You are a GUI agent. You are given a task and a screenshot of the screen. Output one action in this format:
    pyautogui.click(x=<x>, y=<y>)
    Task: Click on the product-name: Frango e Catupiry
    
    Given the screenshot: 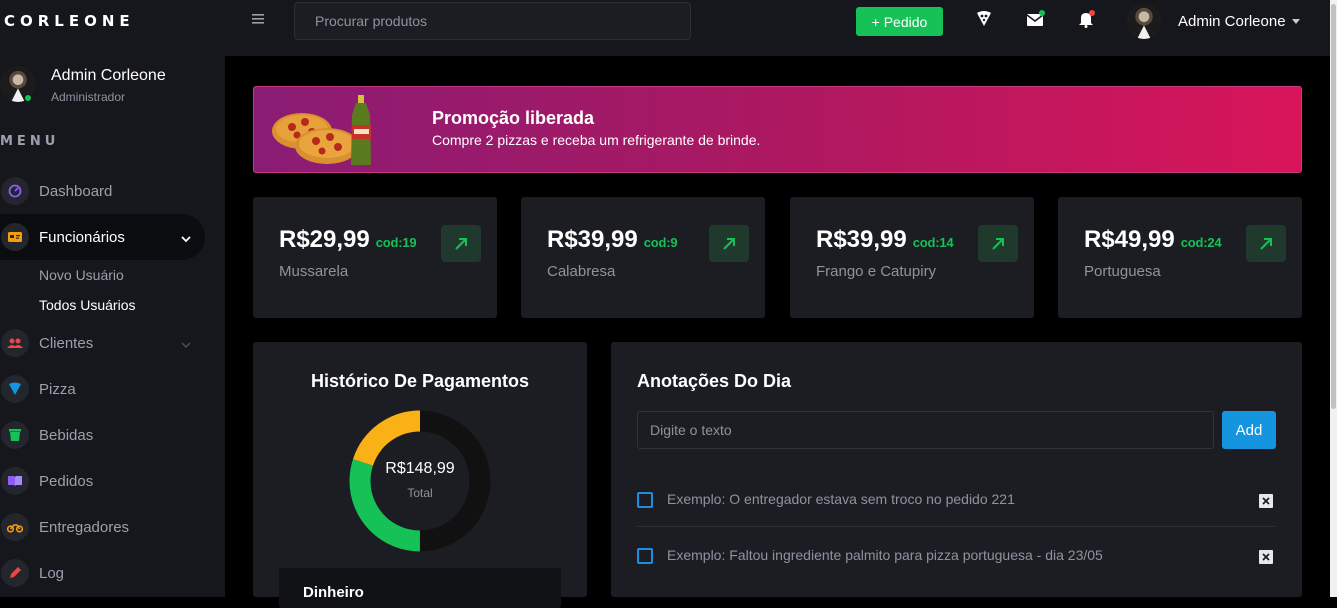 What is the action you would take?
    pyautogui.click(x=876, y=271)
    